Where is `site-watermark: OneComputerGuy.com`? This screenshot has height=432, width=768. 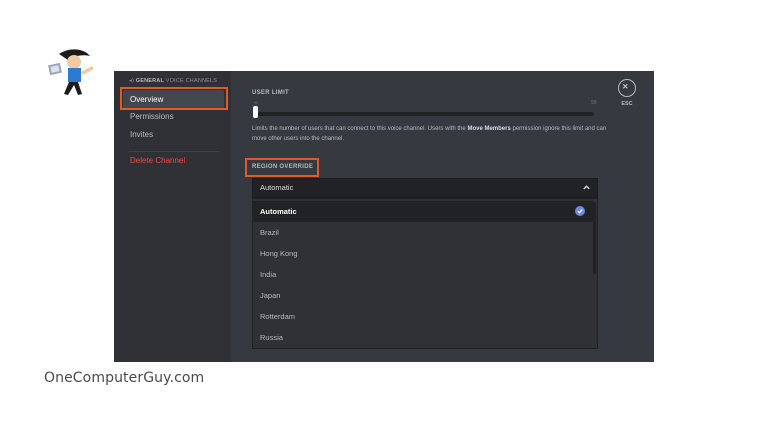
site-watermark: OneComputerGuy.com is located at coordinates (124, 378).